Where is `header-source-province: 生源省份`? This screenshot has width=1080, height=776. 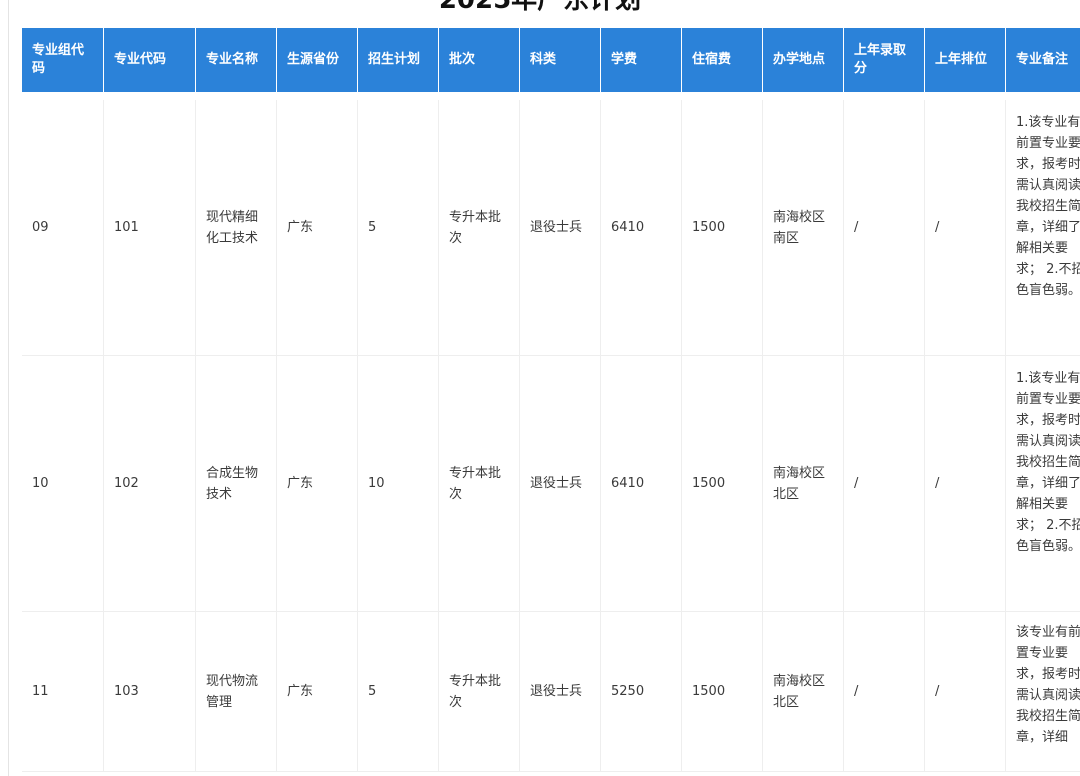 header-source-province: 生源省份 is located at coordinates (317, 60).